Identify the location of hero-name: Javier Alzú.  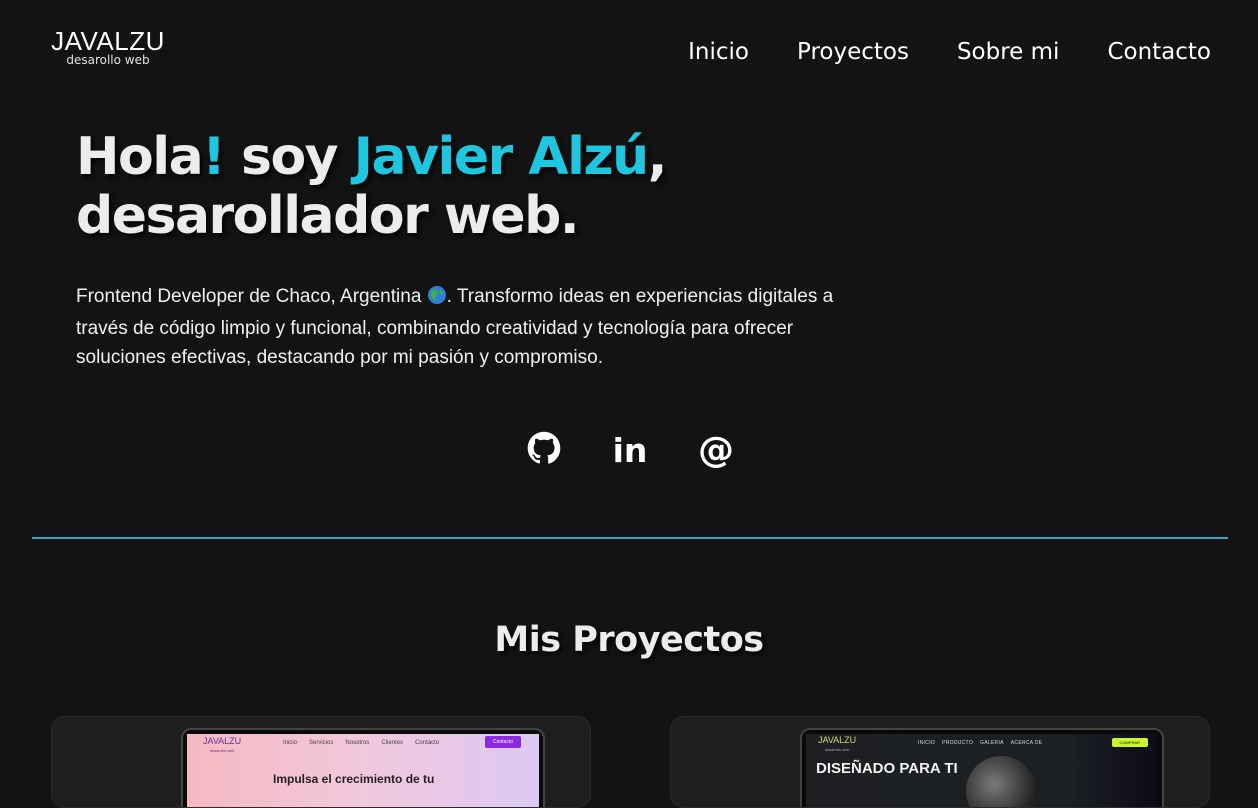
(501, 157).